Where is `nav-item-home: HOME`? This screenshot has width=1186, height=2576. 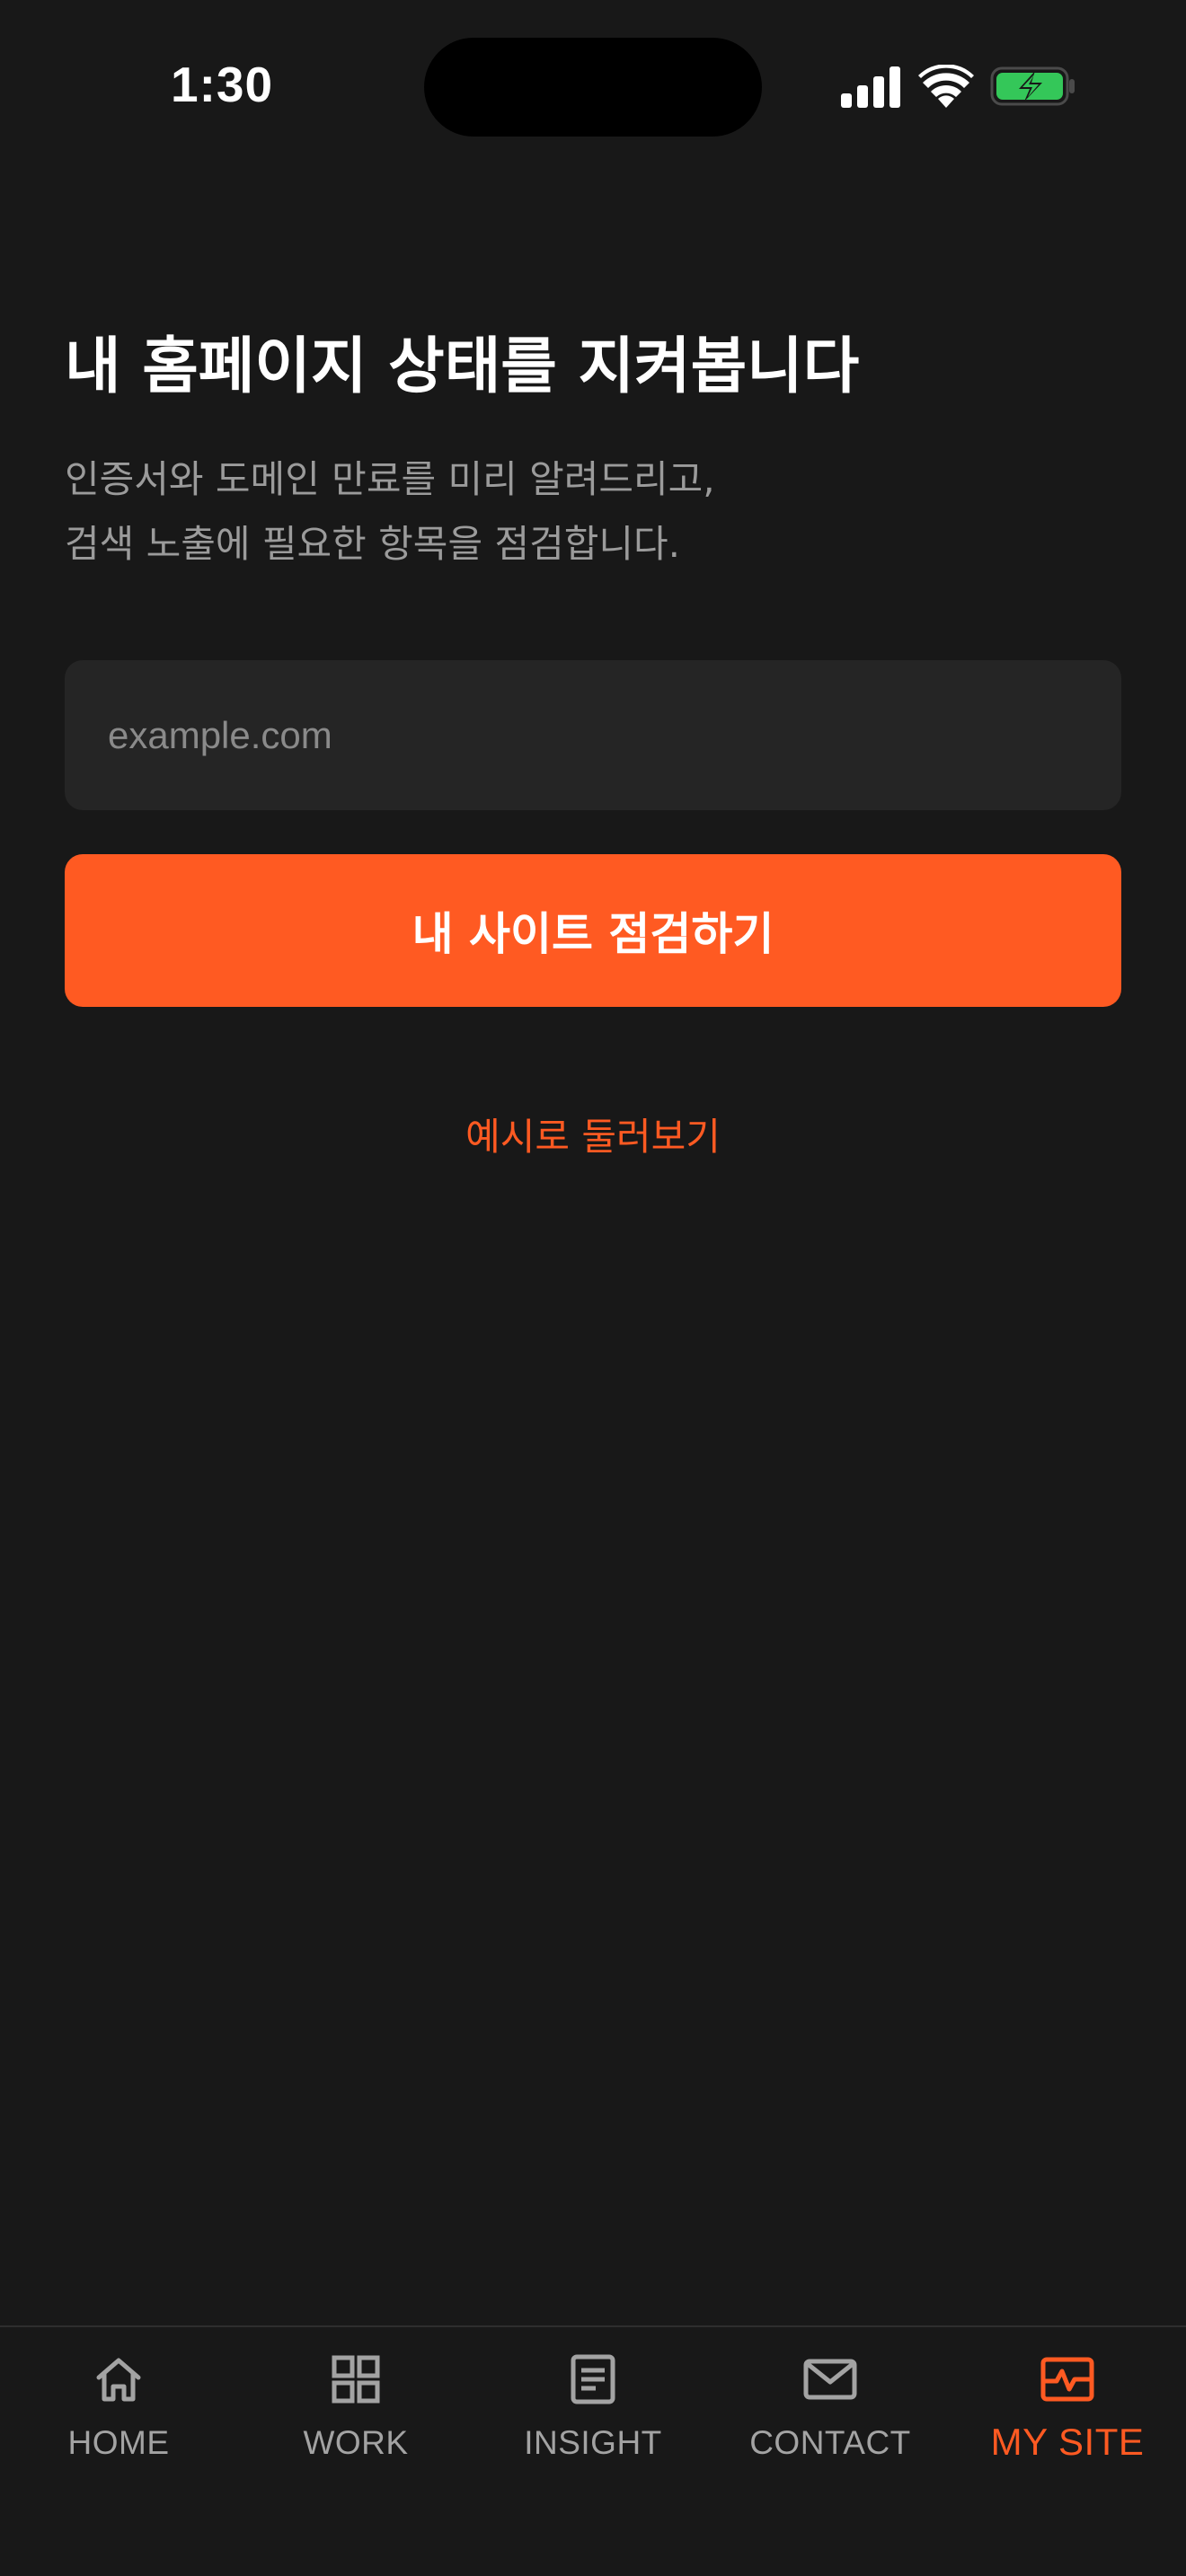 nav-item-home: HOME is located at coordinates (118, 2417).